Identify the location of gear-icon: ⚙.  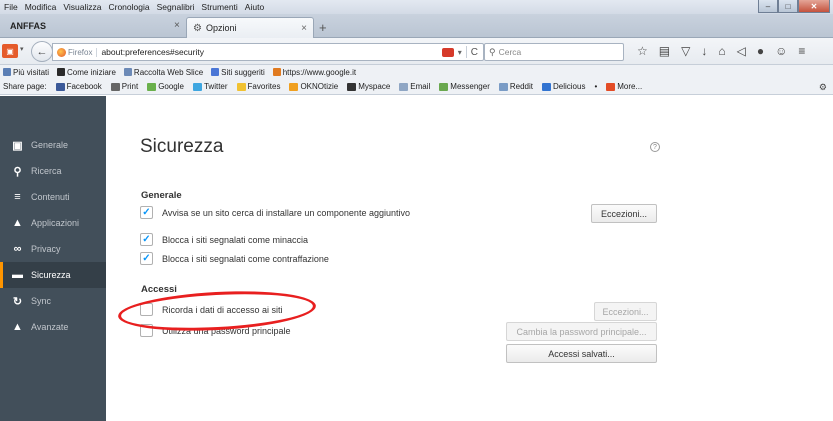
(823, 87).